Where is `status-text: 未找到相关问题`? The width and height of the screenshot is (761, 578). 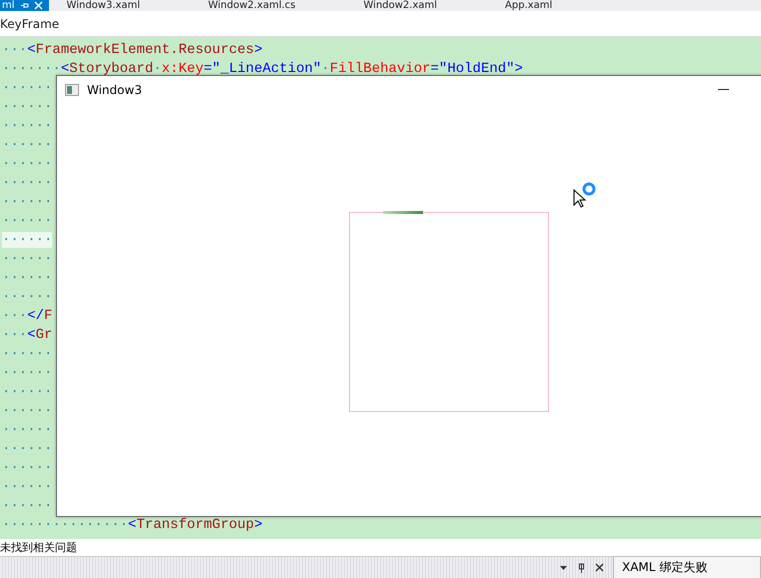 status-text: 未找到相关问题 is located at coordinates (38, 547).